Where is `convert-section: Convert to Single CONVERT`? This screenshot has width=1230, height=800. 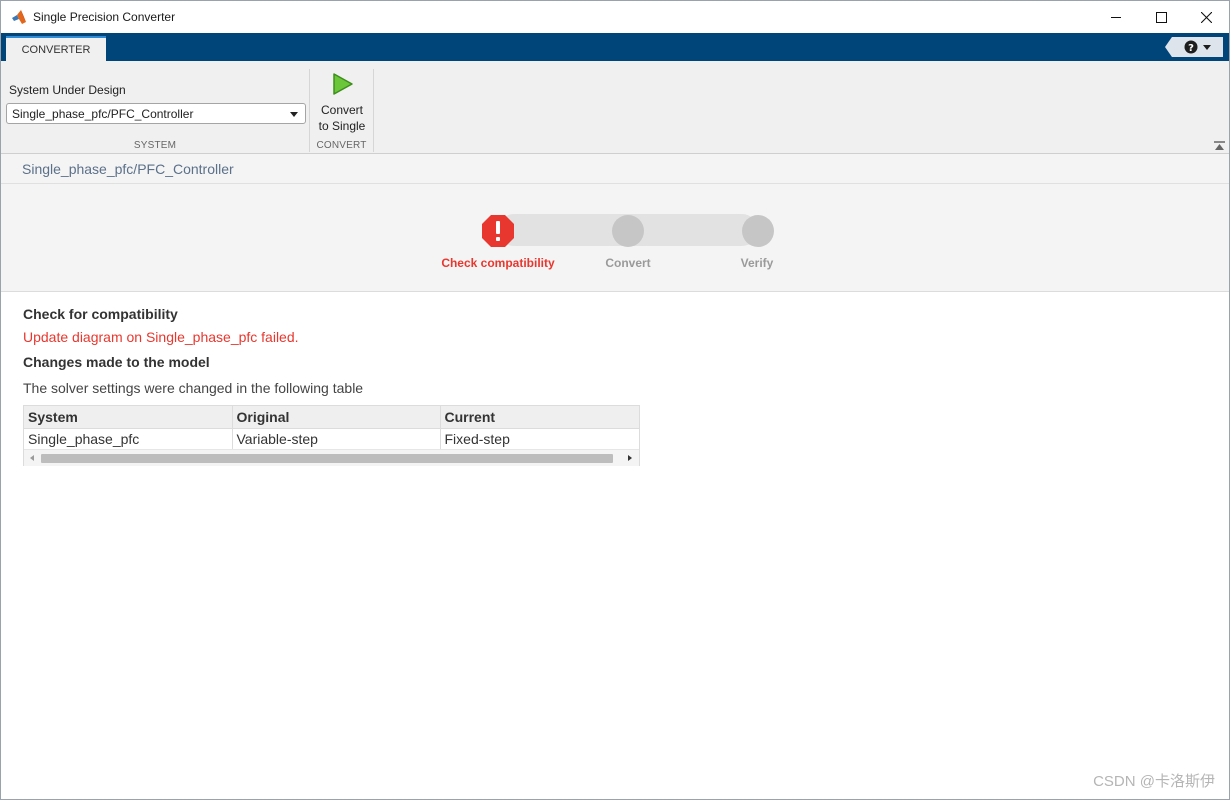 convert-section: Convert to Single CONVERT is located at coordinates (342, 110).